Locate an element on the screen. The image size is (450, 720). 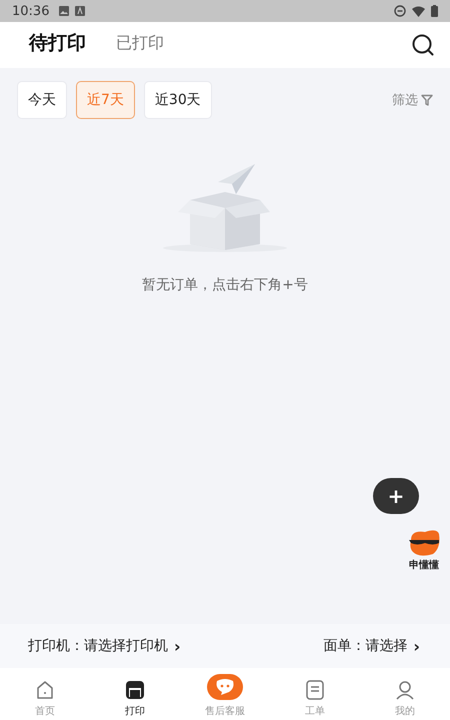
waybill-setting: 面单：请选择 is located at coordinates (365, 646).